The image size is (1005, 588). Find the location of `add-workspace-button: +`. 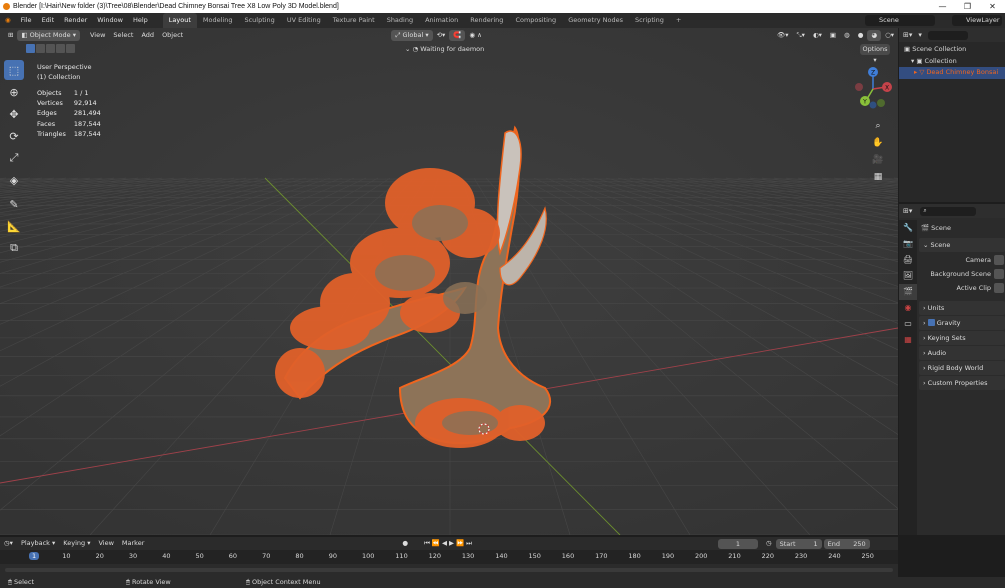

add-workspace-button: + is located at coordinates (678, 20).